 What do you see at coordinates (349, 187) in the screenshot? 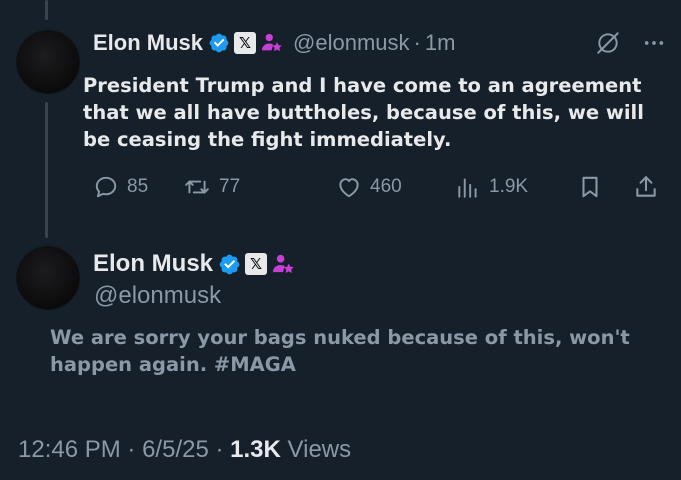
I see `heart-icon` at bounding box center [349, 187].